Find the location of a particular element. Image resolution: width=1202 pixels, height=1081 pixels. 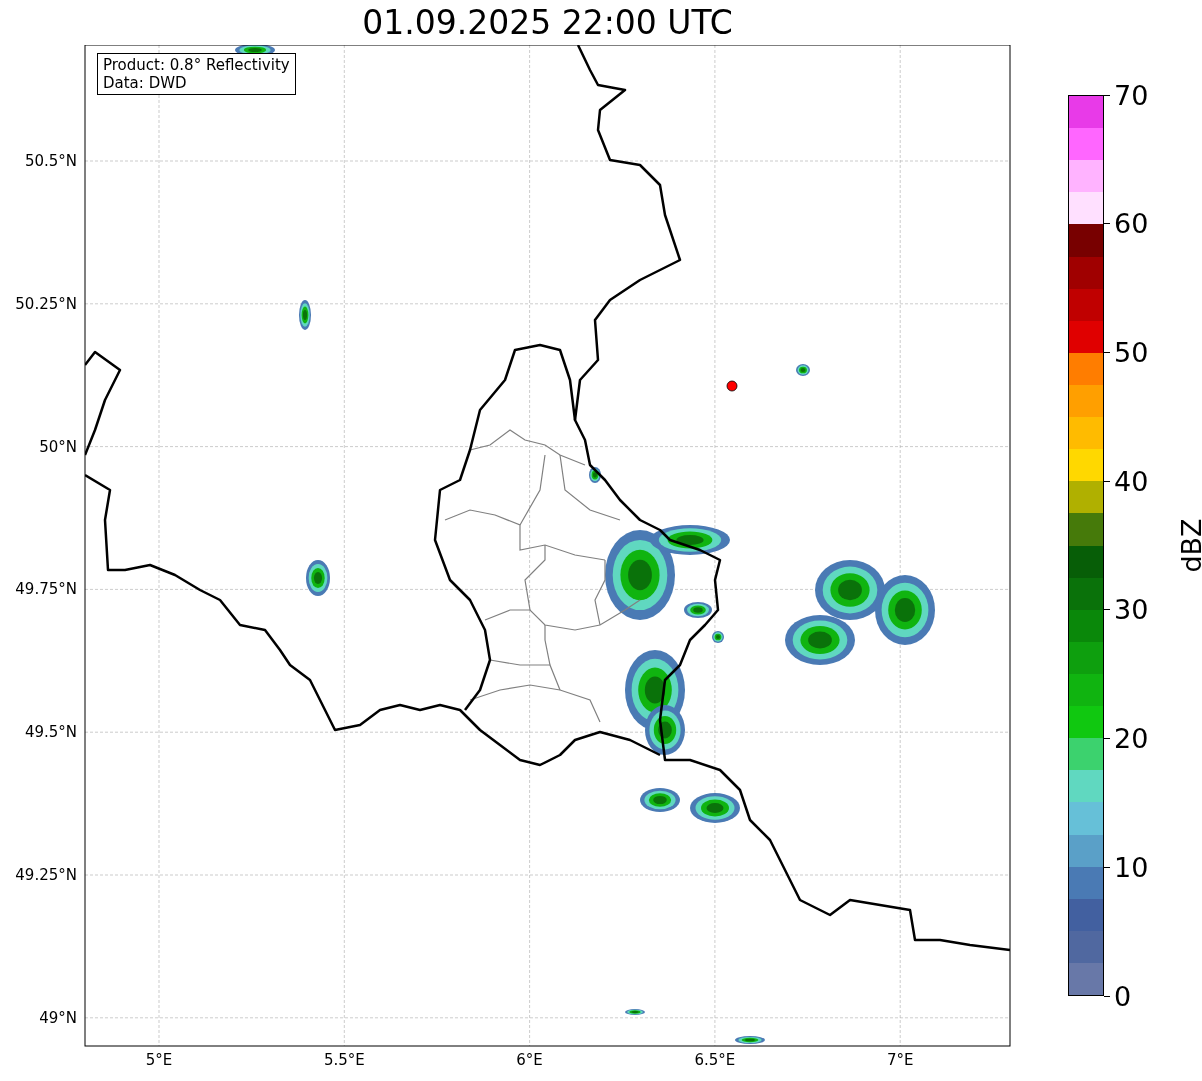

x-tick-label: 5°E is located at coordinates (159, 1060).